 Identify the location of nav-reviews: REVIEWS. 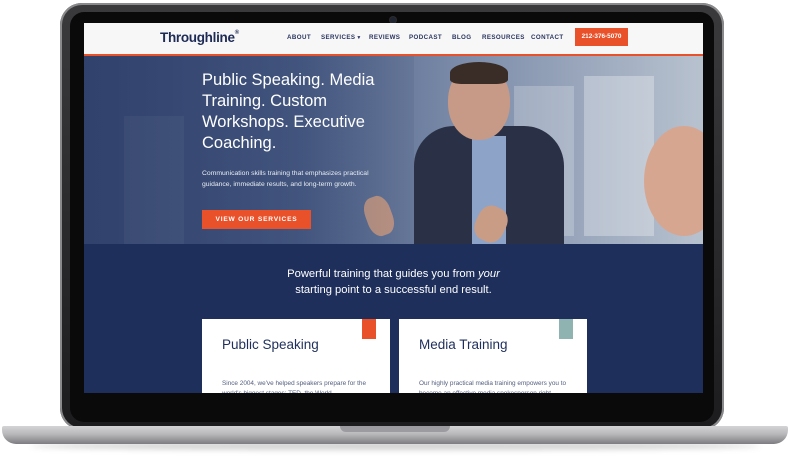
(384, 37).